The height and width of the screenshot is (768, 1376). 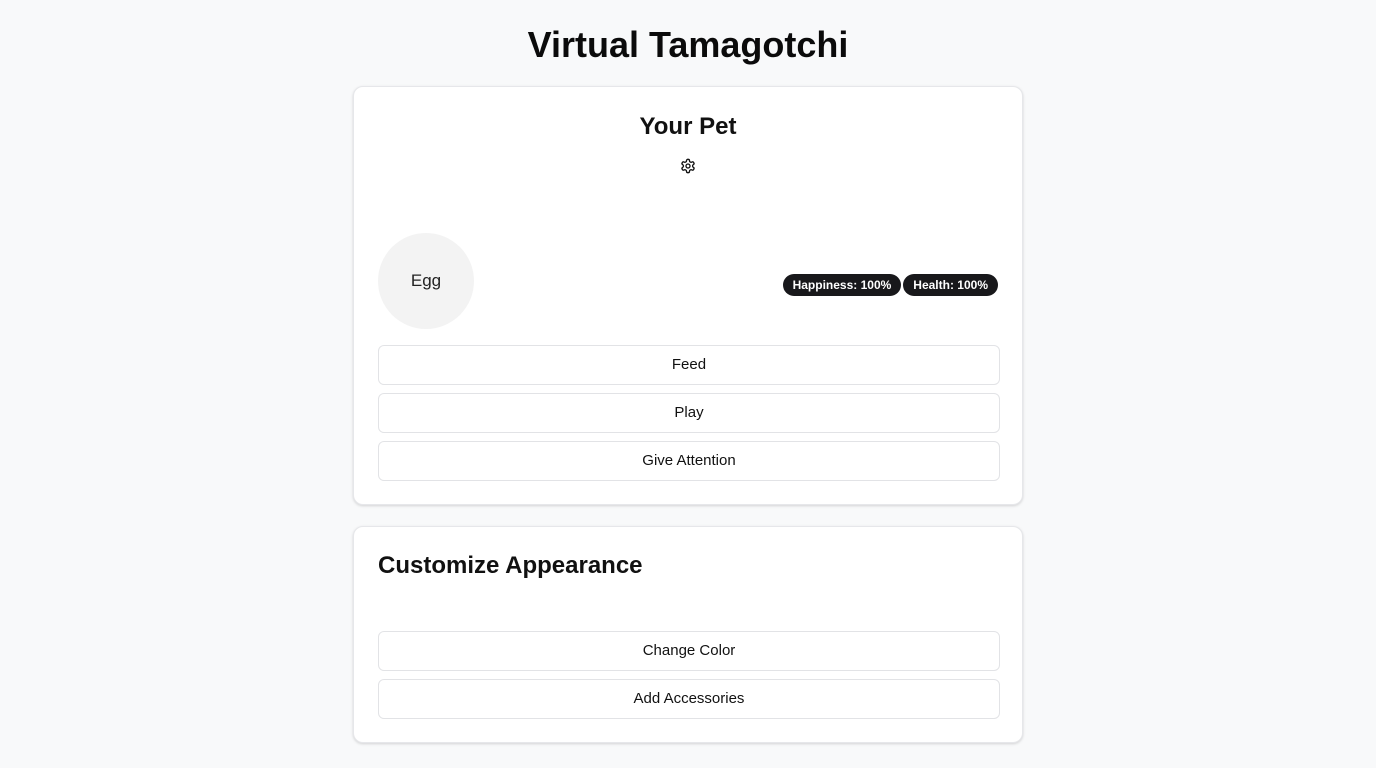 What do you see at coordinates (510, 565) in the screenshot?
I see `customize-card-title: Customize Appearance` at bounding box center [510, 565].